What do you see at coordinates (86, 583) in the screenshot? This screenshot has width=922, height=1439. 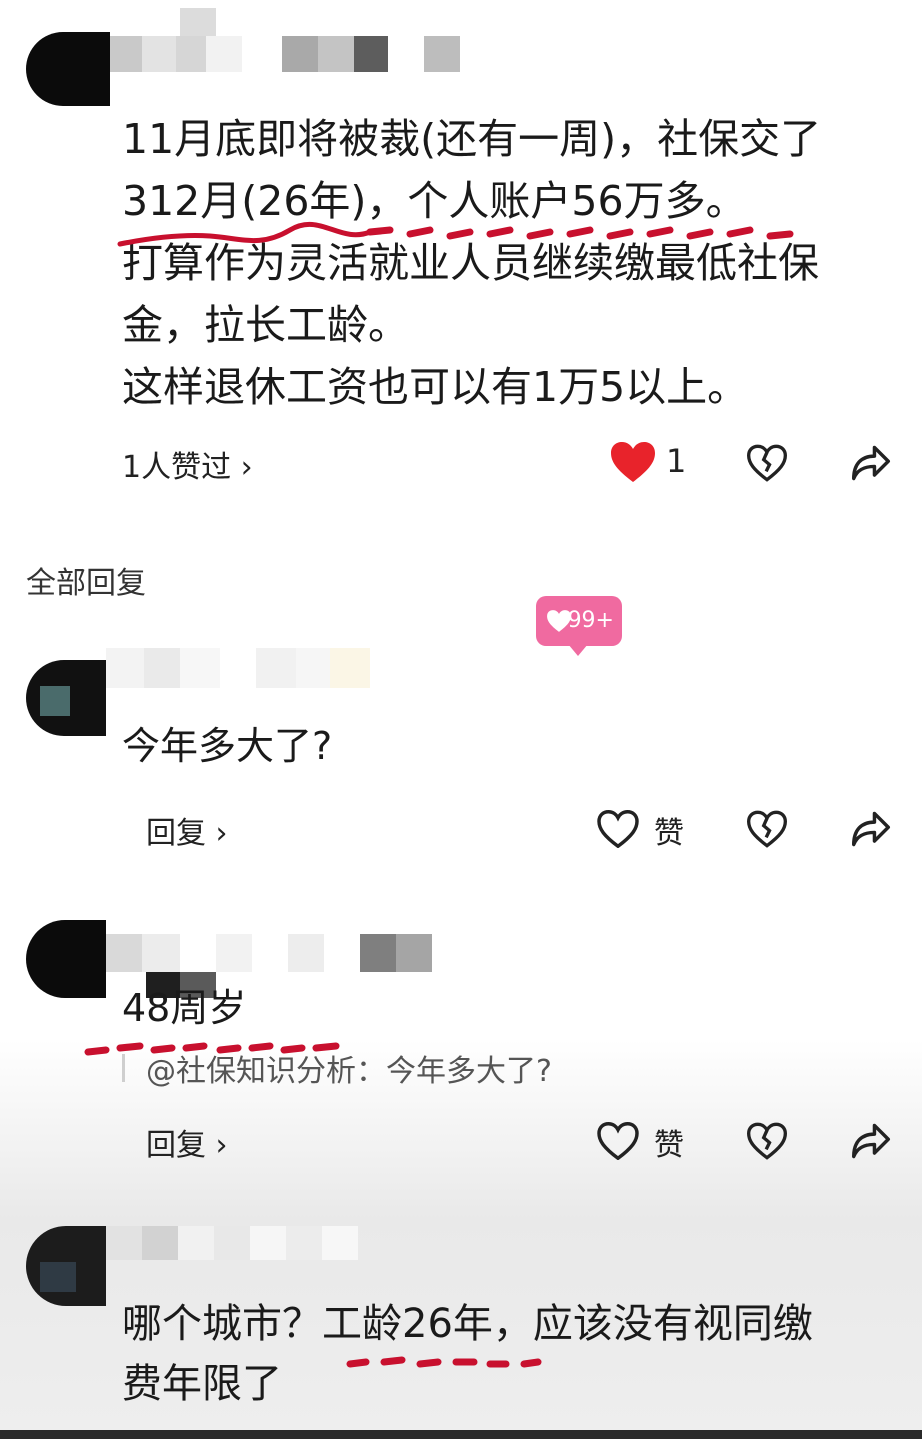 I see `section-title: 全部回复` at bounding box center [86, 583].